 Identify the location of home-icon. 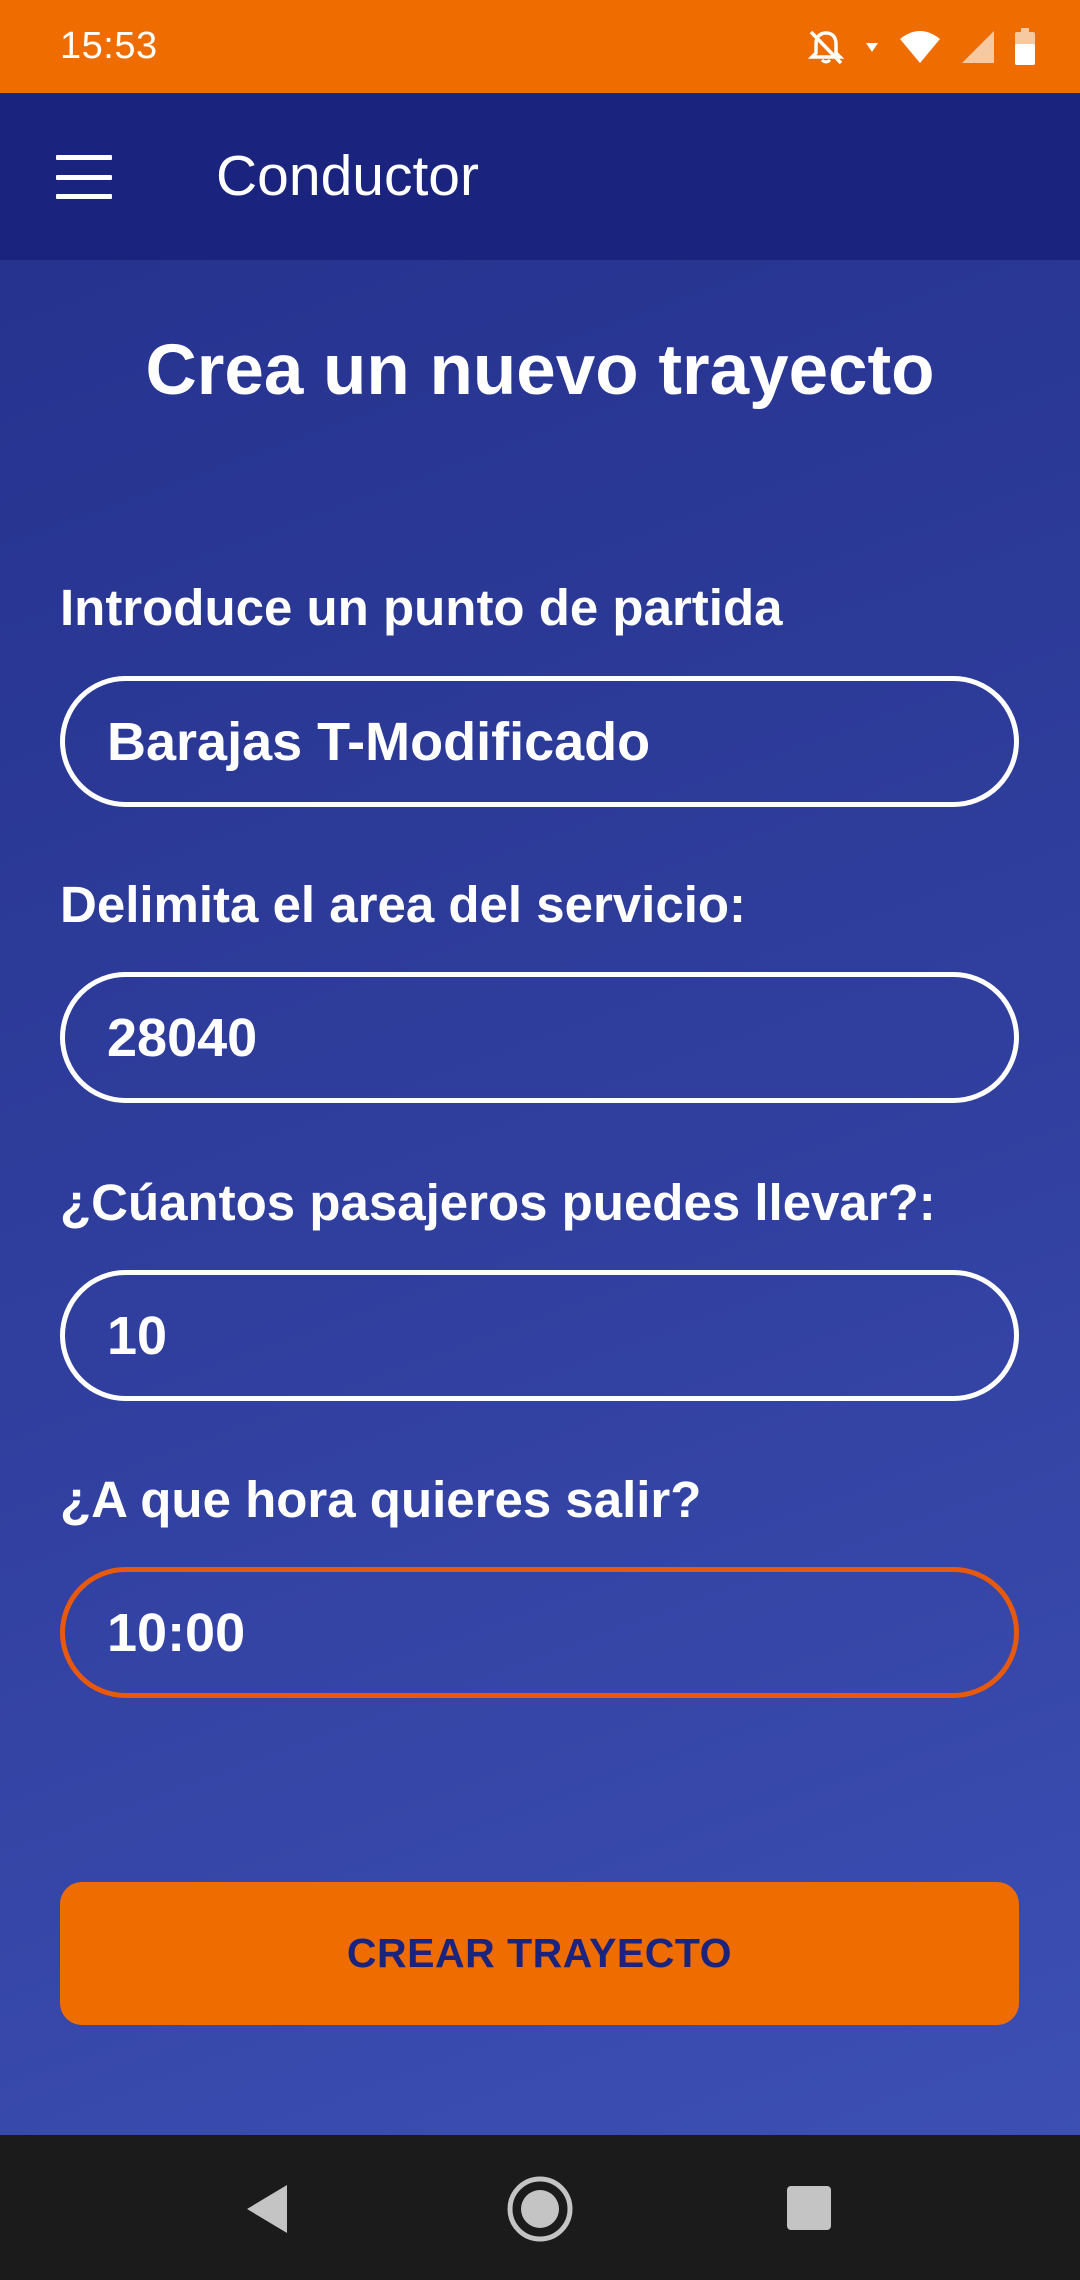
(540, 2211).